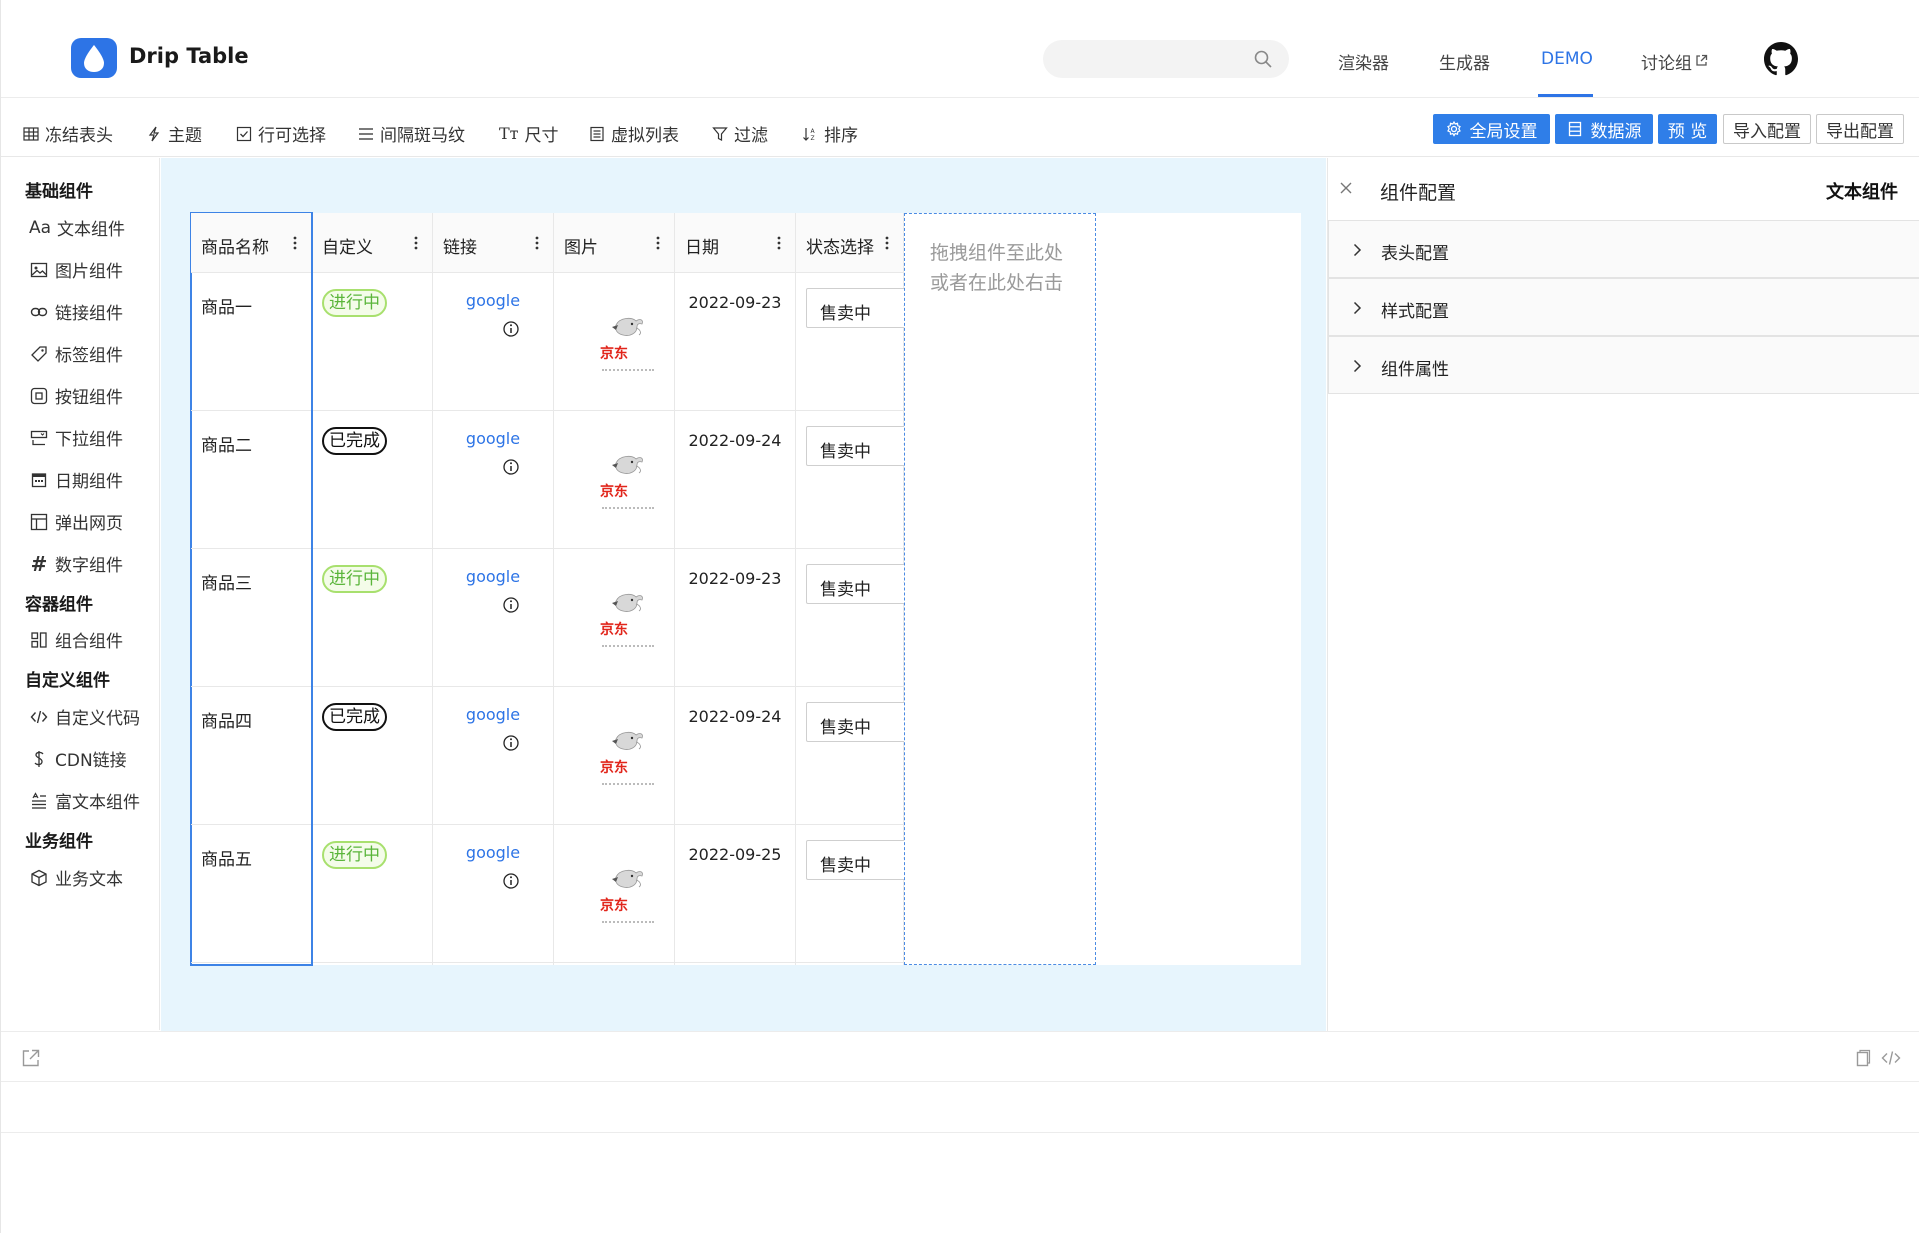  What do you see at coordinates (244, 133) in the screenshot?
I see `checkbox-icon` at bounding box center [244, 133].